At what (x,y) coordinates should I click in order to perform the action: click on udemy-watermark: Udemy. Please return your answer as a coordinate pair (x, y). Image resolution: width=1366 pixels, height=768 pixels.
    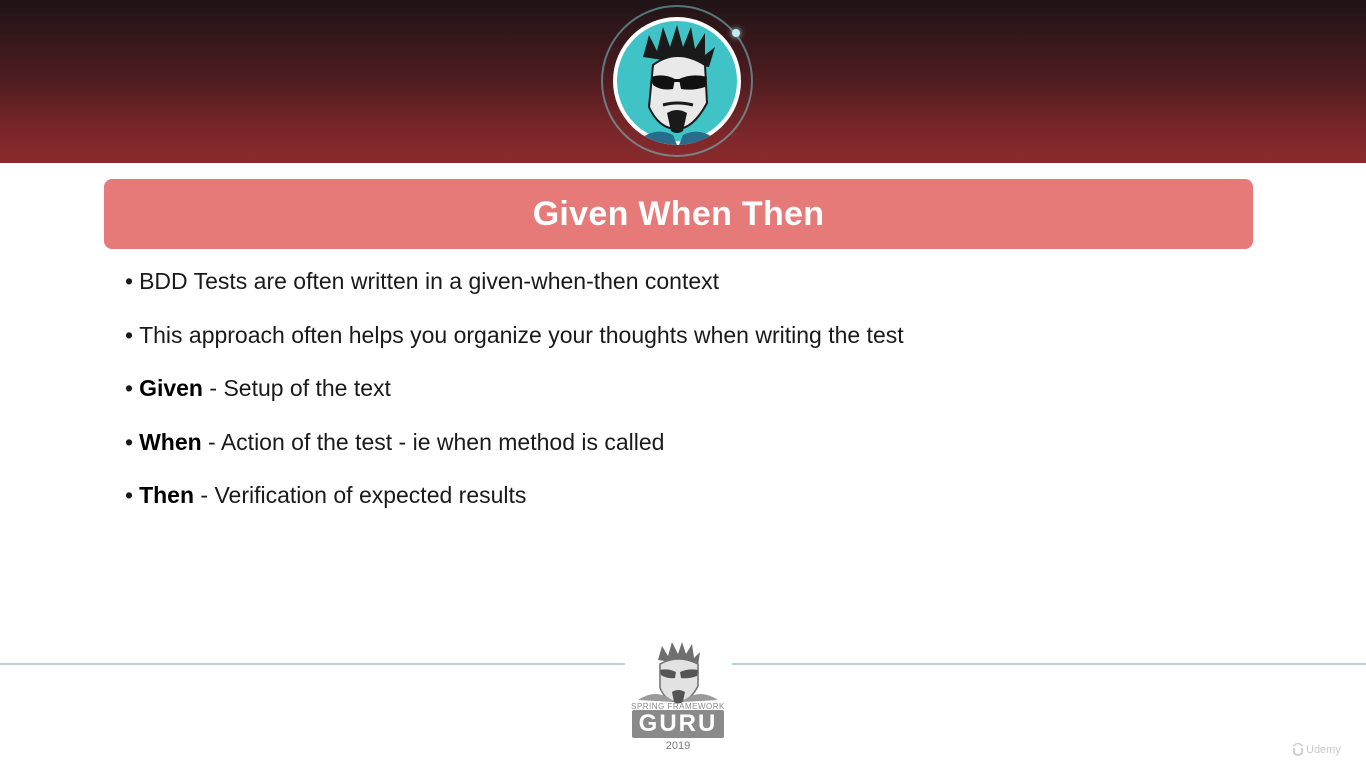
    Looking at the image, I should click on (1323, 750).